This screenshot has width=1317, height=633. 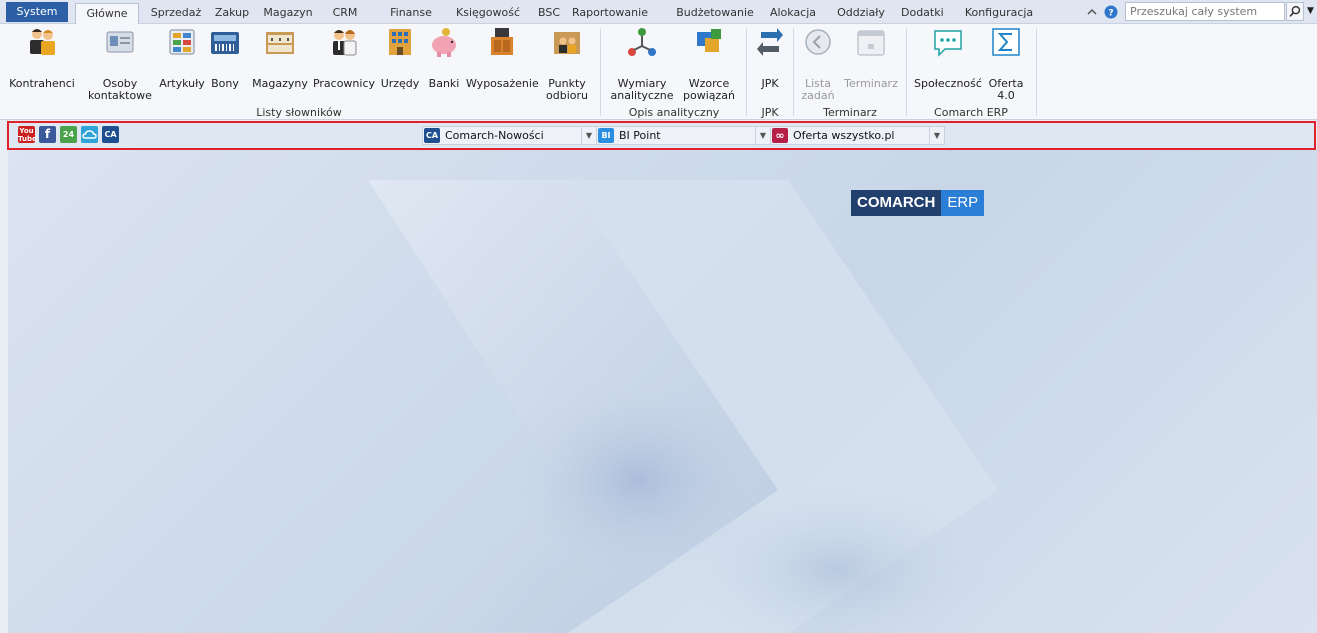 I want to click on group-label-jpk: JPK, so click(x=770, y=112).